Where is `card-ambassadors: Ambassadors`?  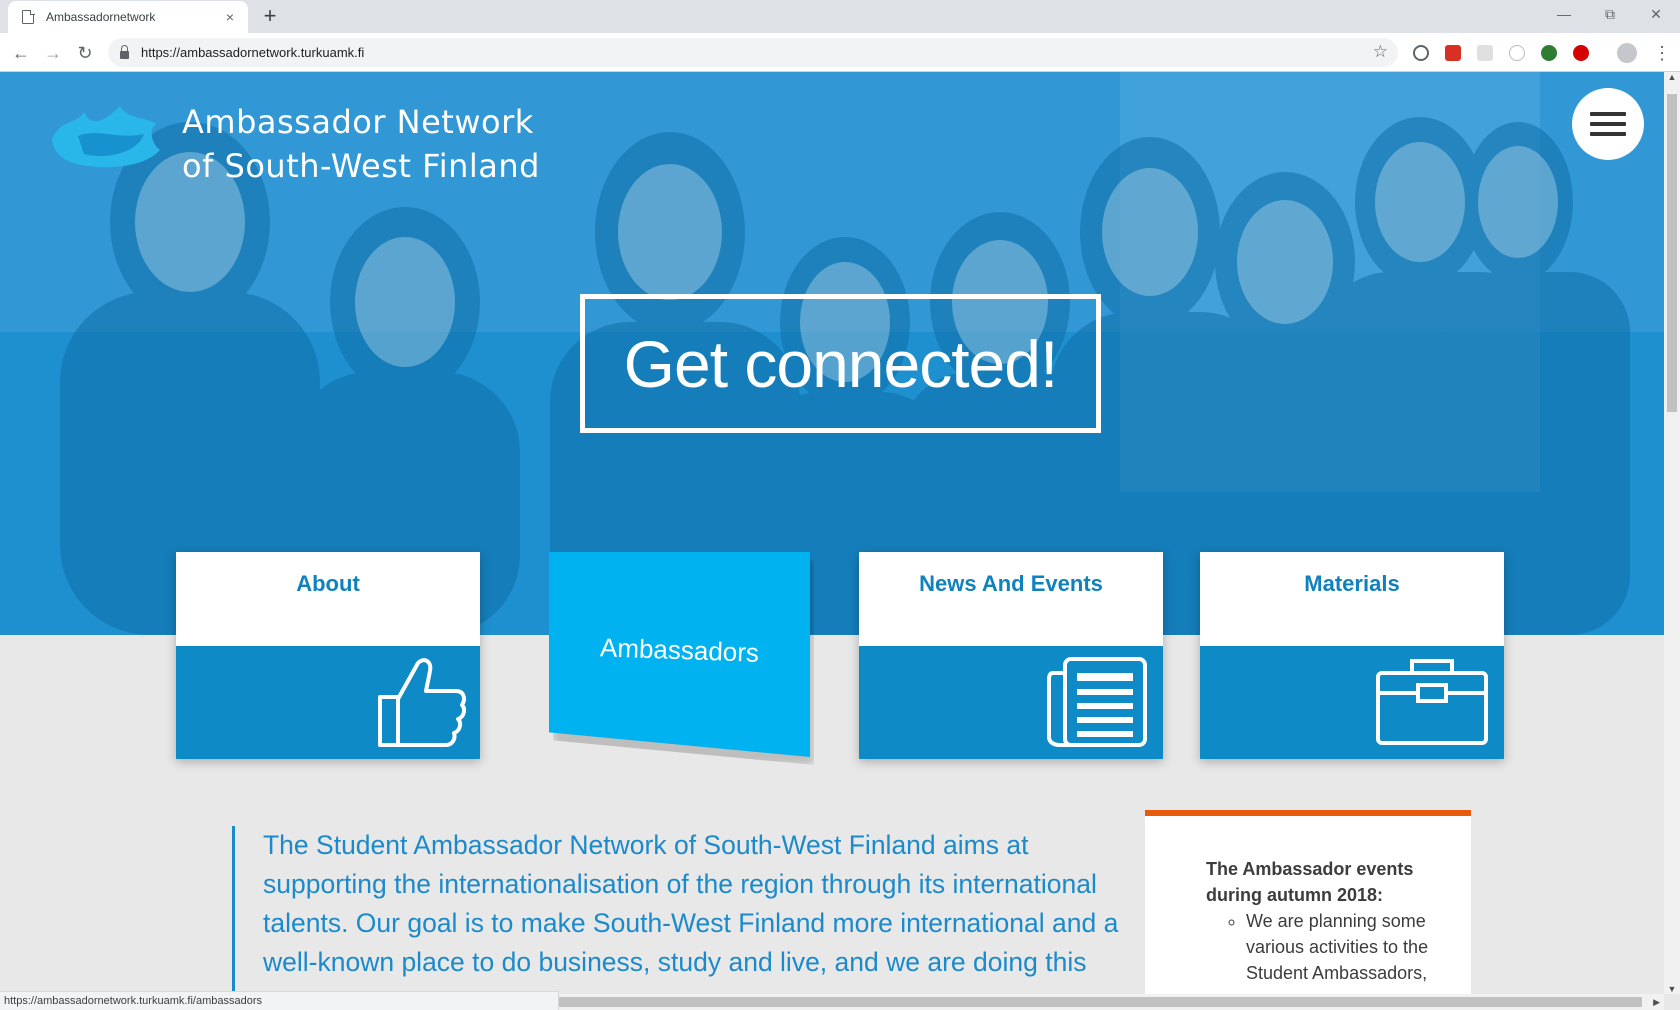
card-ambassadors: Ambassadors is located at coordinates (679, 654).